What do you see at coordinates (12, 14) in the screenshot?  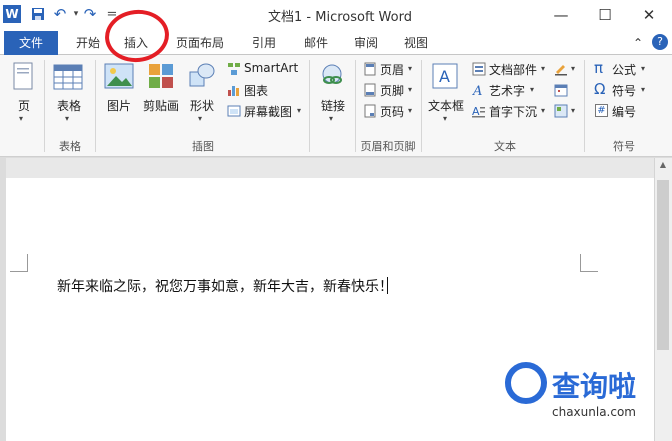 I see `word-app-icon: W` at bounding box center [12, 14].